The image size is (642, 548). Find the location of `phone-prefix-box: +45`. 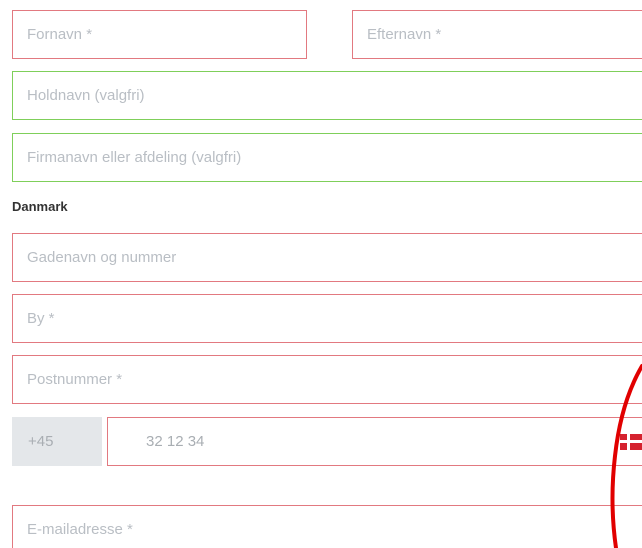

phone-prefix-box: +45 is located at coordinates (57, 441).